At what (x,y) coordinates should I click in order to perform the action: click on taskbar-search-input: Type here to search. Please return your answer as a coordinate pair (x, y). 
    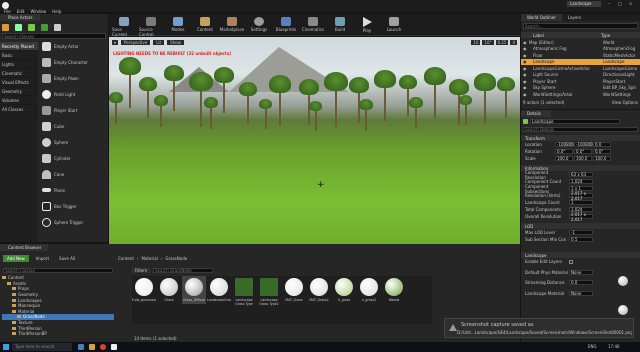
    Looking at the image, I should click on (42, 347).